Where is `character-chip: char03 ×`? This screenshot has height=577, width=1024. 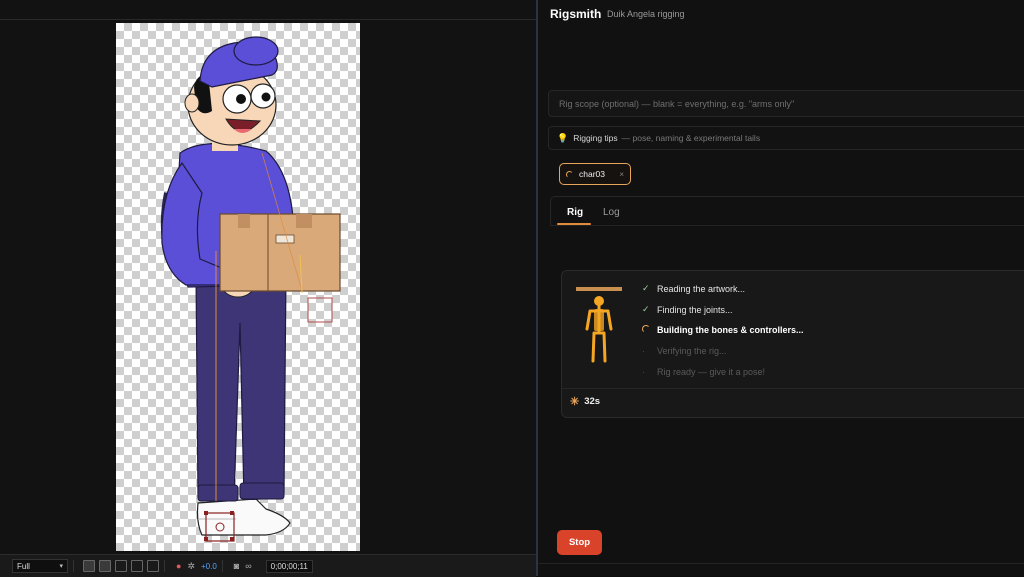 character-chip: char03 × is located at coordinates (595, 174).